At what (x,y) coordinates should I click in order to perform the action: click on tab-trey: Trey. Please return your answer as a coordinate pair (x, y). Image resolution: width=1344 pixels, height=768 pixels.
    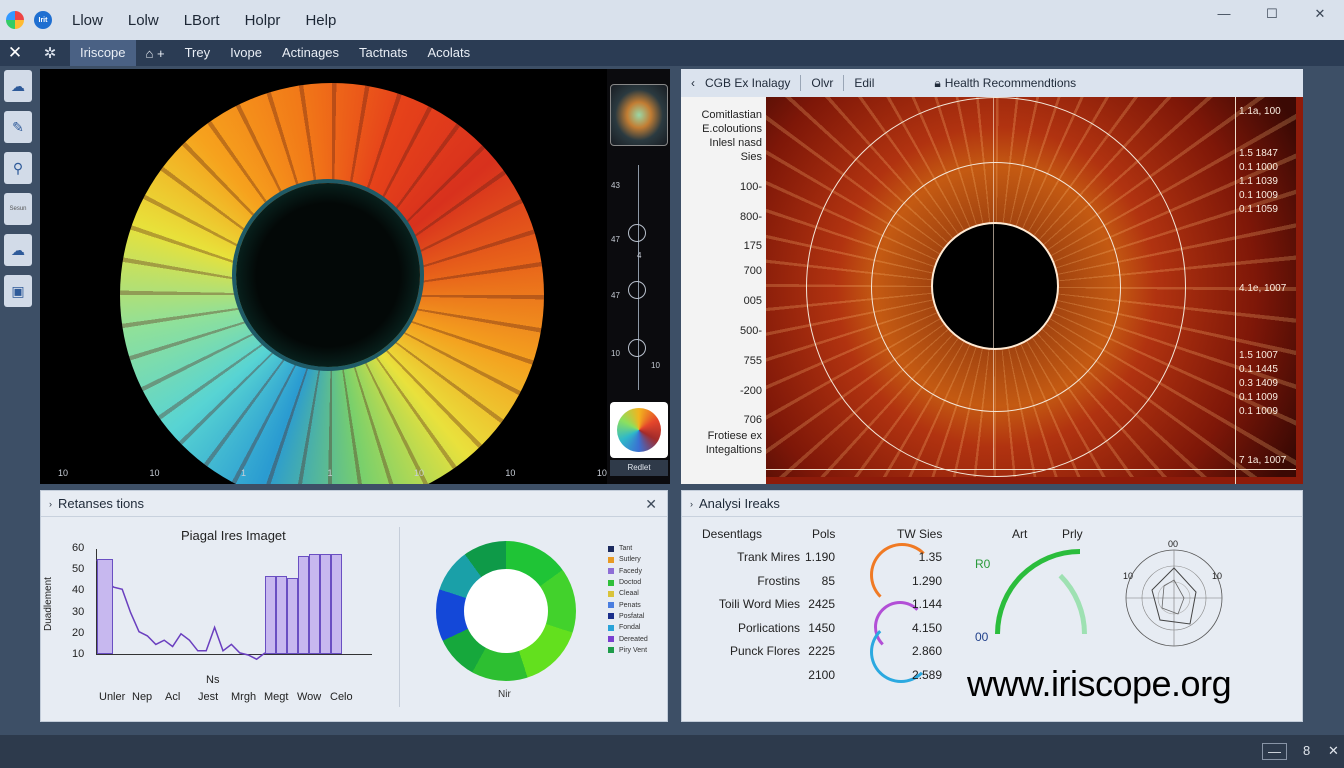
    Looking at the image, I should click on (198, 53).